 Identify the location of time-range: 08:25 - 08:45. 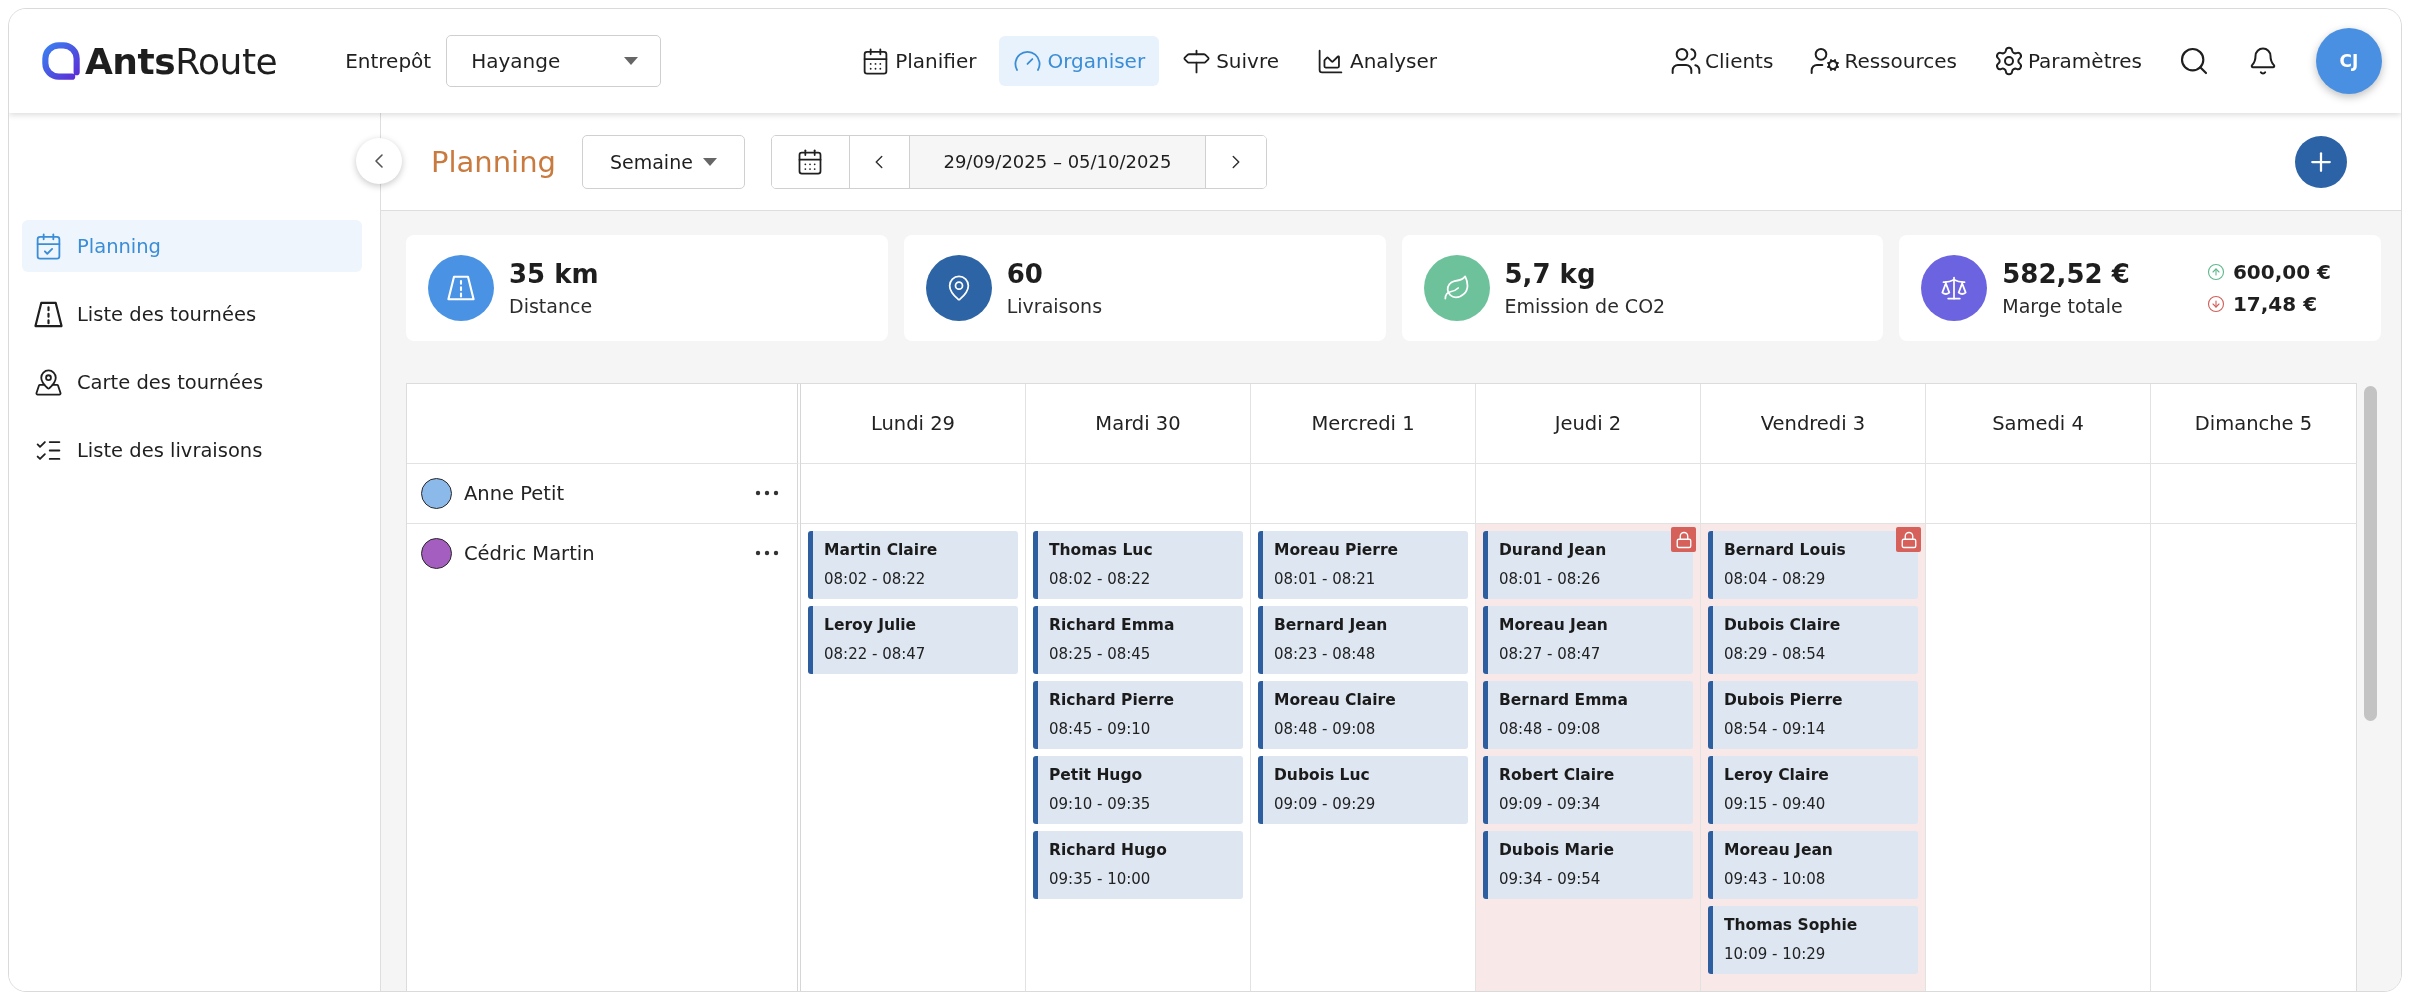
(1100, 654).